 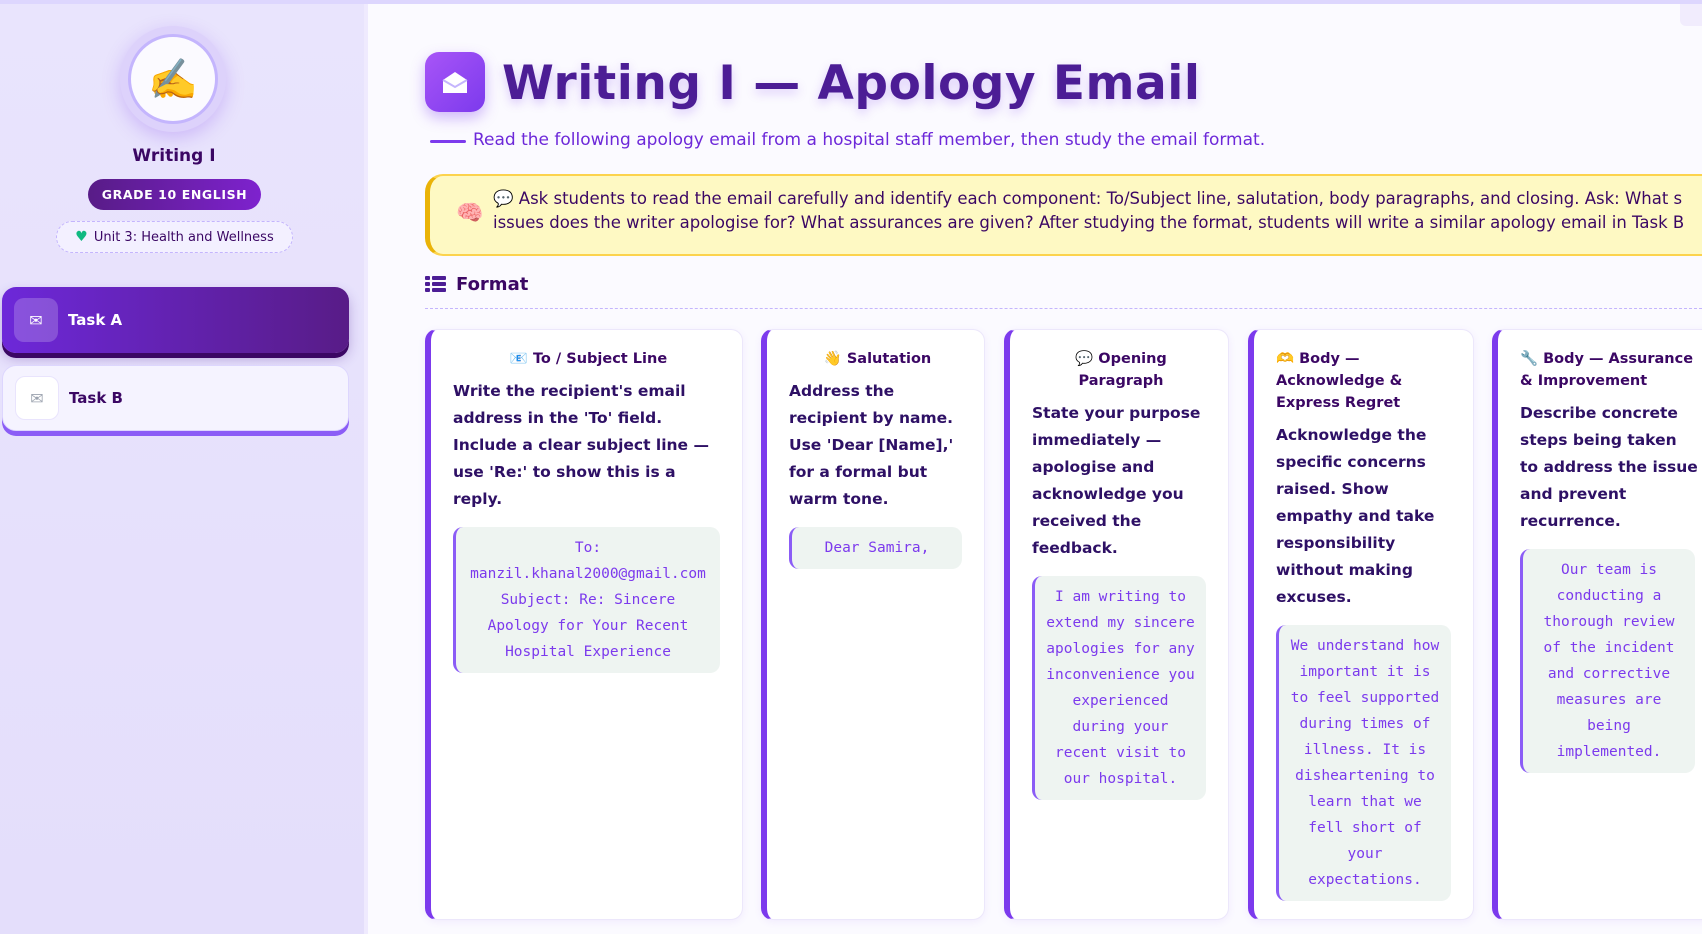 What do you see at coordinates (175, 398) in the screenshot?
I see `sidebar-item-task-b: ✉ Task B` at bounding box center [175, 398].